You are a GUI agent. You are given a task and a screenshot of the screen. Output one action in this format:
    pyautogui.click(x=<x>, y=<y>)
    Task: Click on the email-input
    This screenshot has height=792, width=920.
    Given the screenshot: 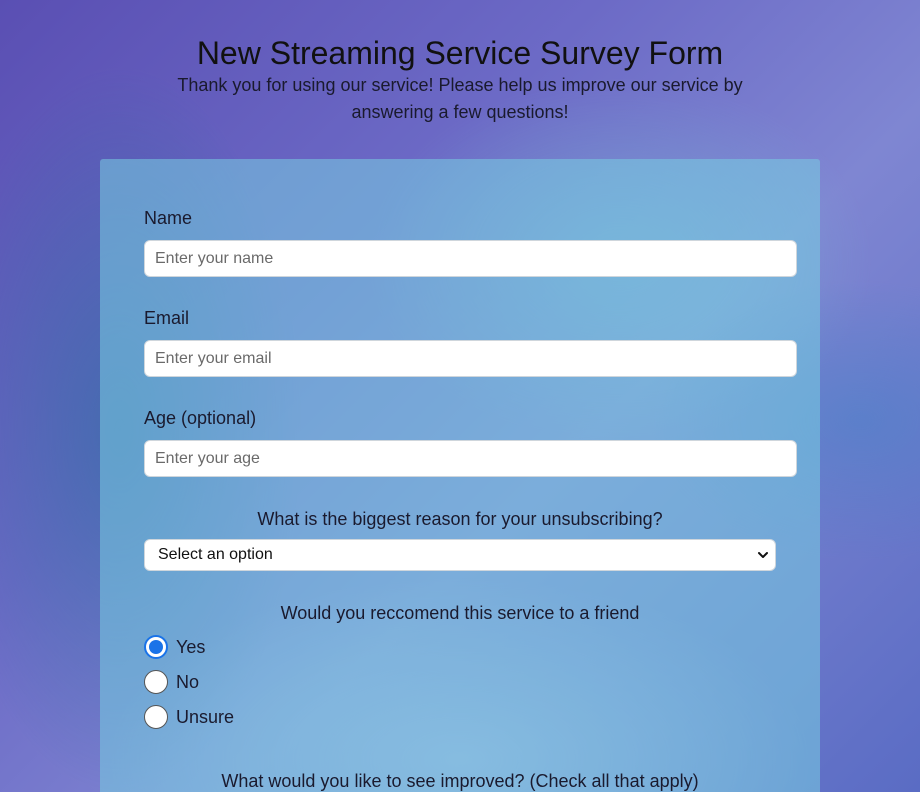 What is the action you would take?
    pyautogui.click(x=470, y=358)
    